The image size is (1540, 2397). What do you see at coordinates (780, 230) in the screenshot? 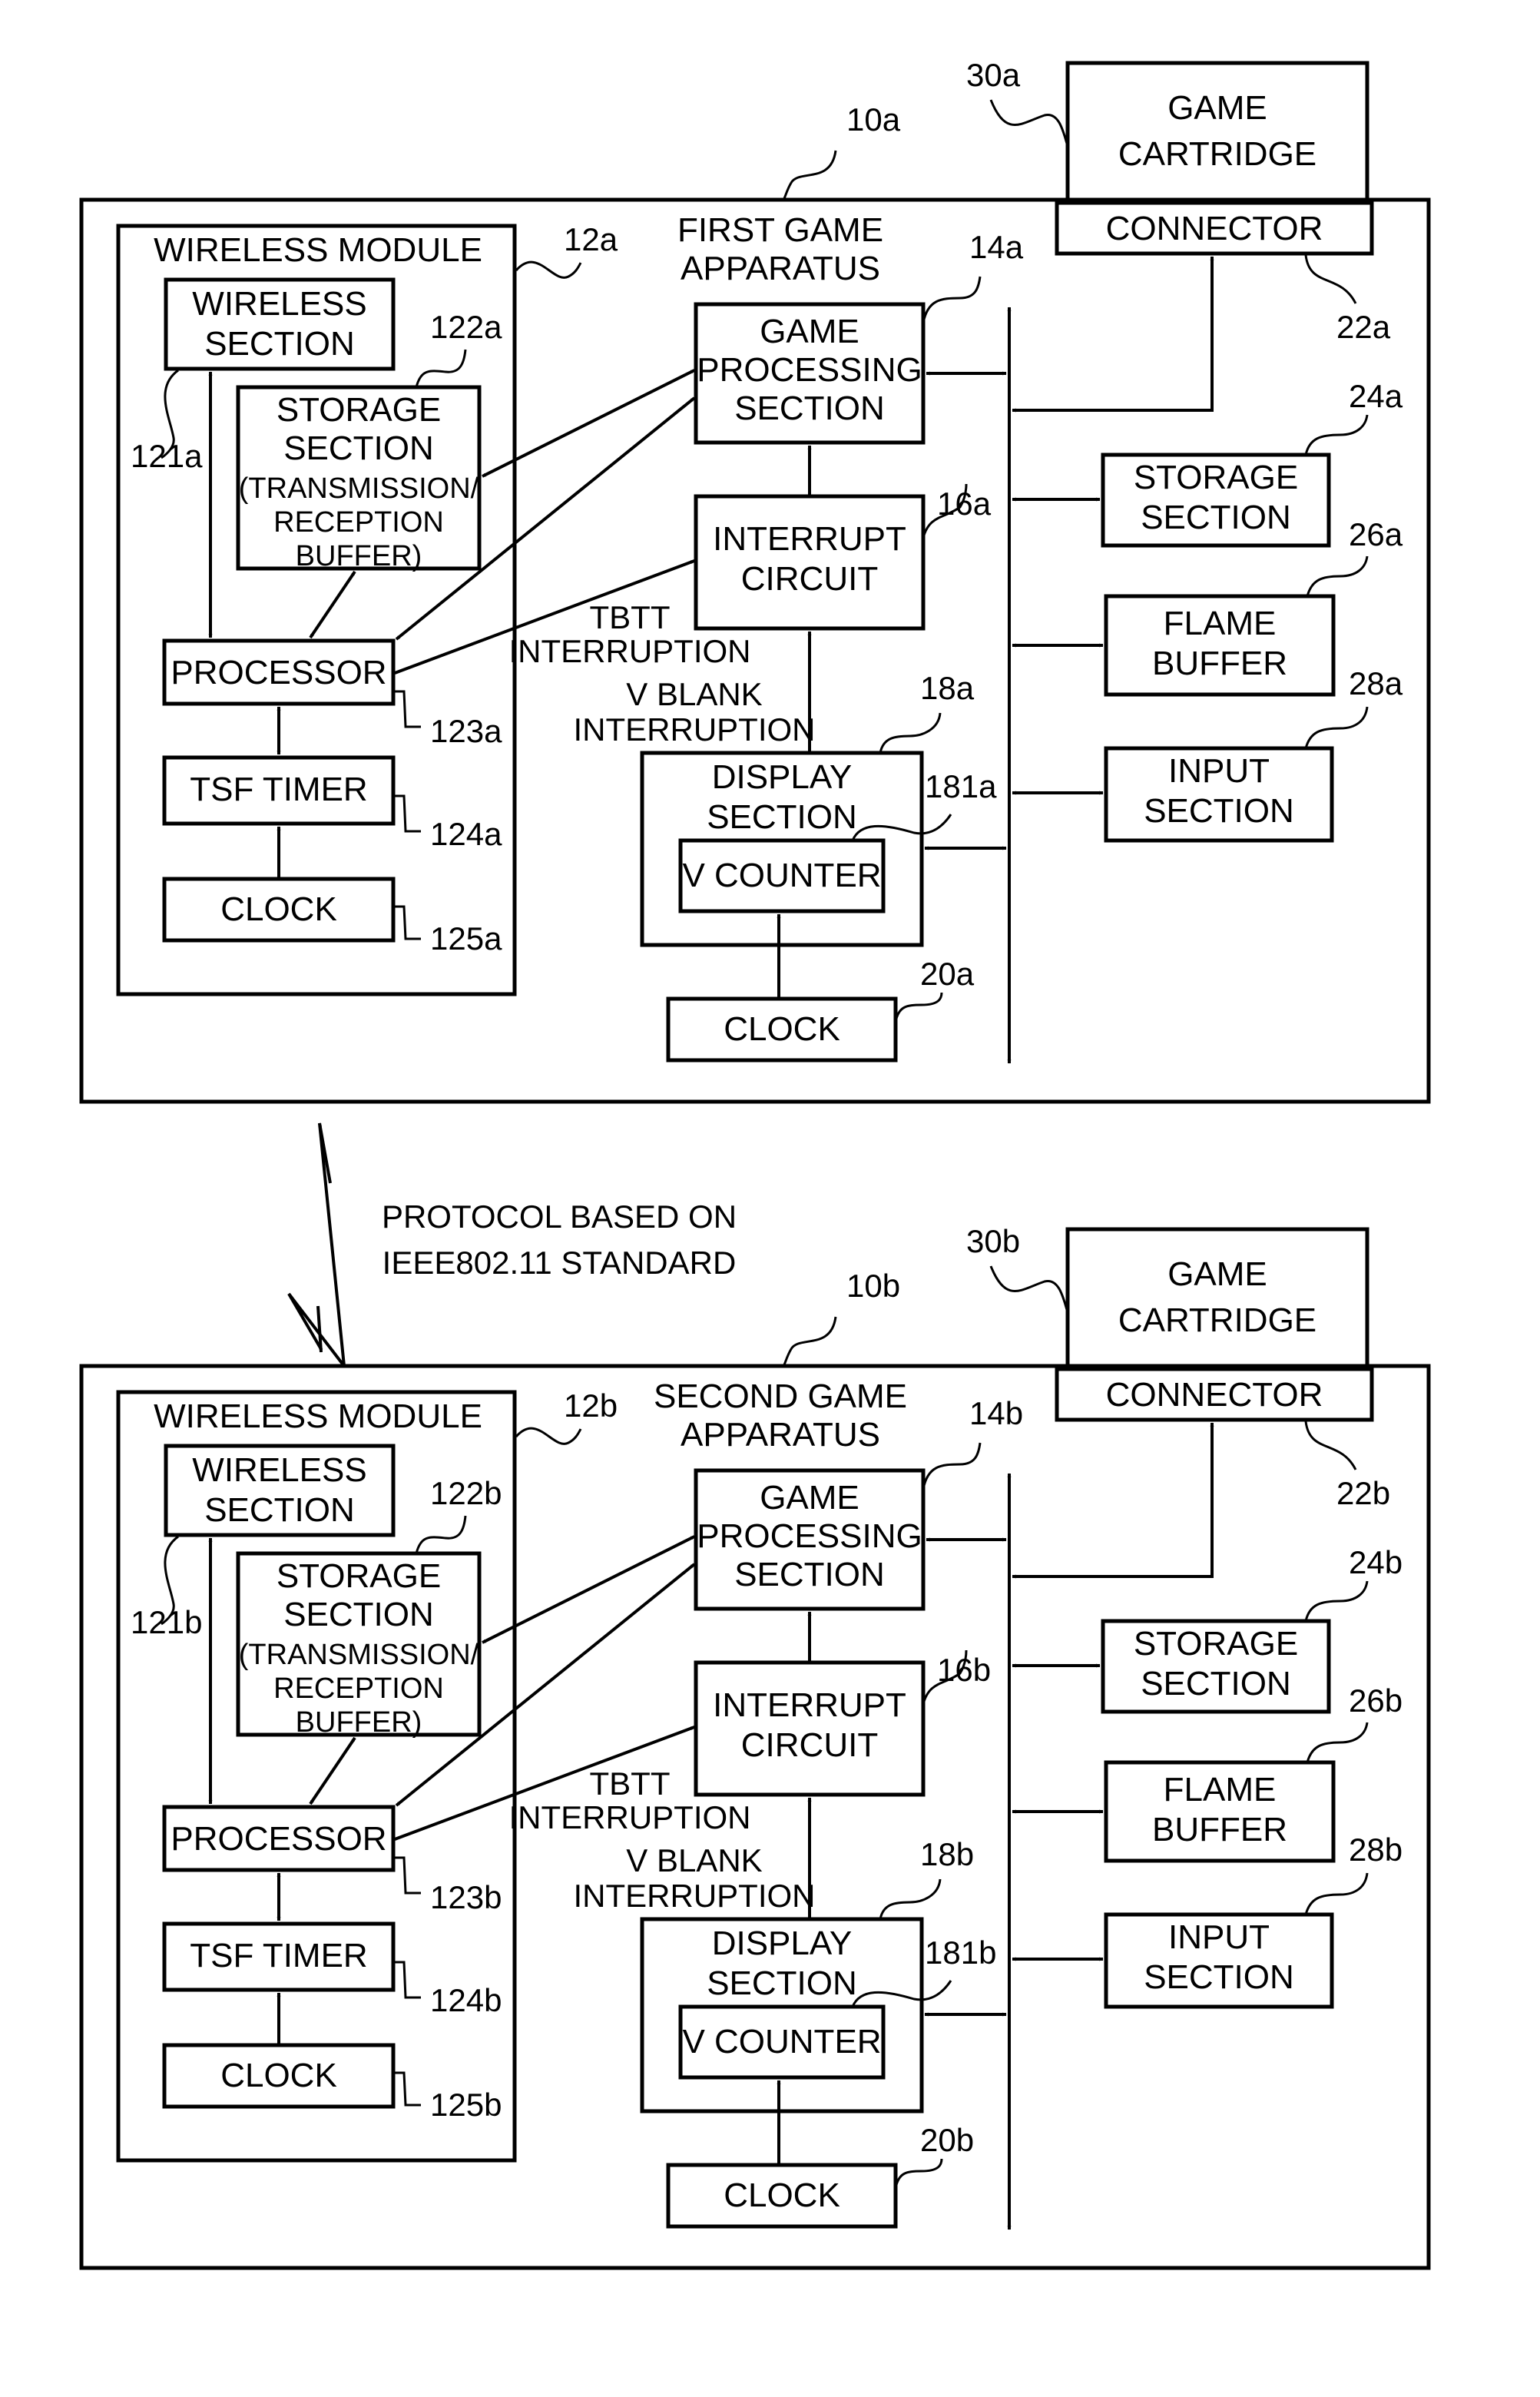
I see `apparatus-title-line-1: FIRST GAME` at bounding box center [780, 230].